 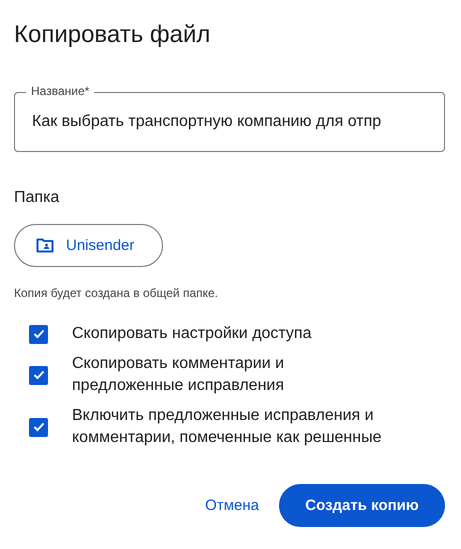 What do you see at coordinates (37, 198) in the screenshot?
I see `section-label: Папка` at bounding box center [37, 198].